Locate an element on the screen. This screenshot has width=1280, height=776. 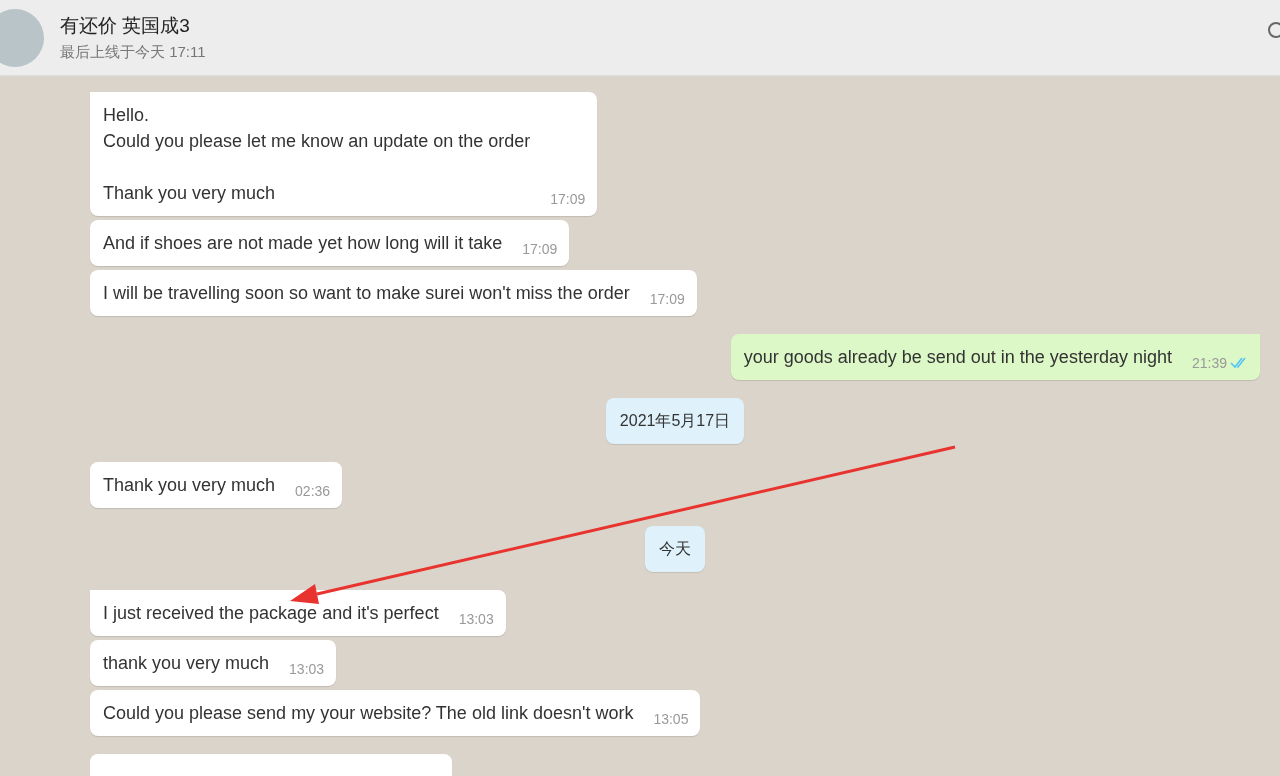
message-text: I just received the package and it's perfect is located at coordinates (271, 613).